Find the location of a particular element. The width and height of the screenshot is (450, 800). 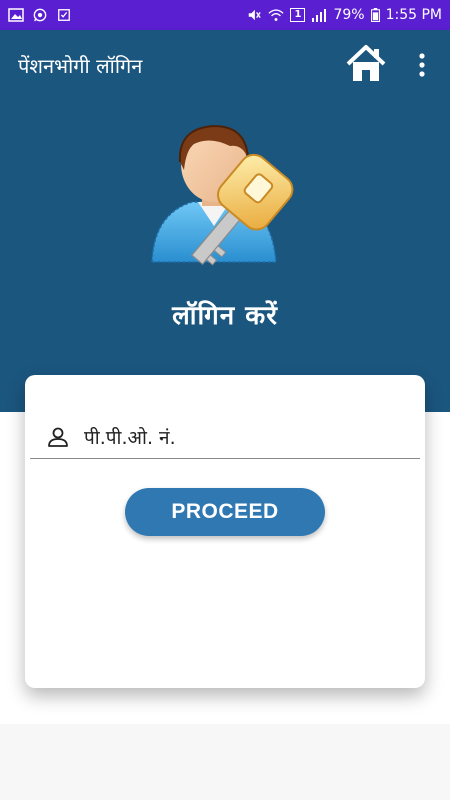

wifi-icon is located at coordinates (276, 15).